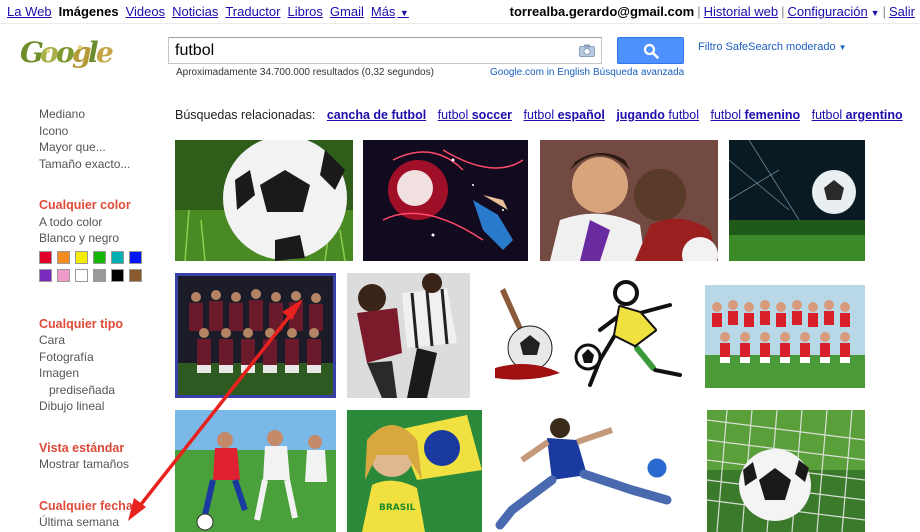 This screenshot has width=920, height=532. I want to click on related-label: Búsquedas relacionadas:, so click(245, 115).